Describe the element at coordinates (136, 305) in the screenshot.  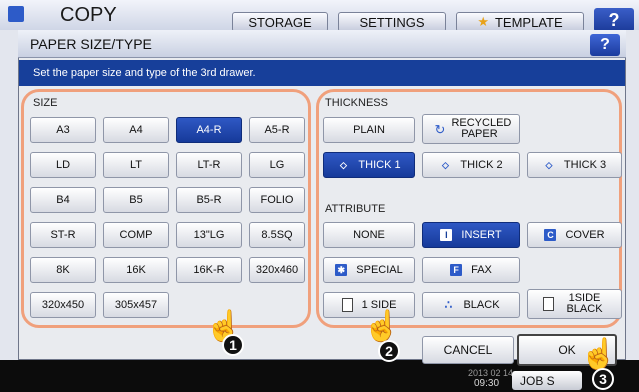
I see `size-305x457-button: 305x457` at that location.